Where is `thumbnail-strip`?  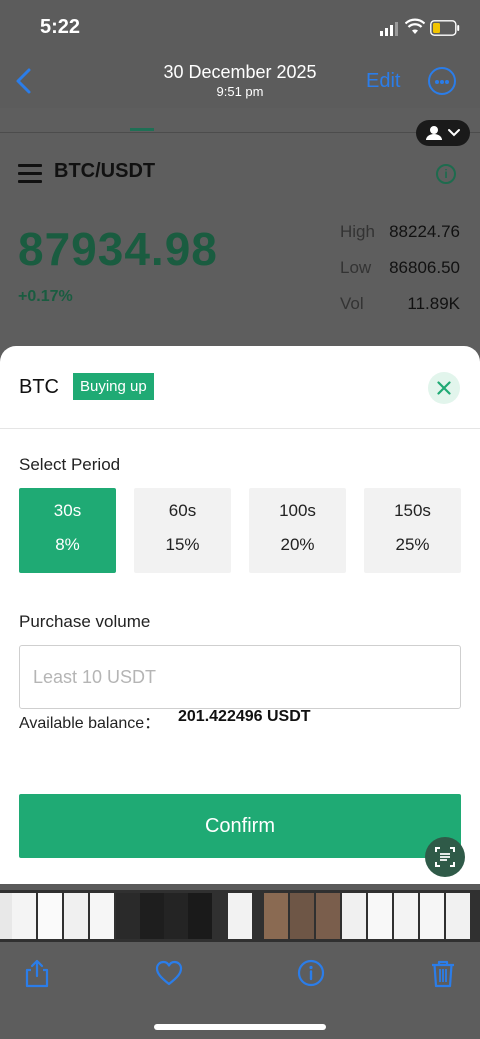 thumbnail-strip is located at coordinates (240, 916).